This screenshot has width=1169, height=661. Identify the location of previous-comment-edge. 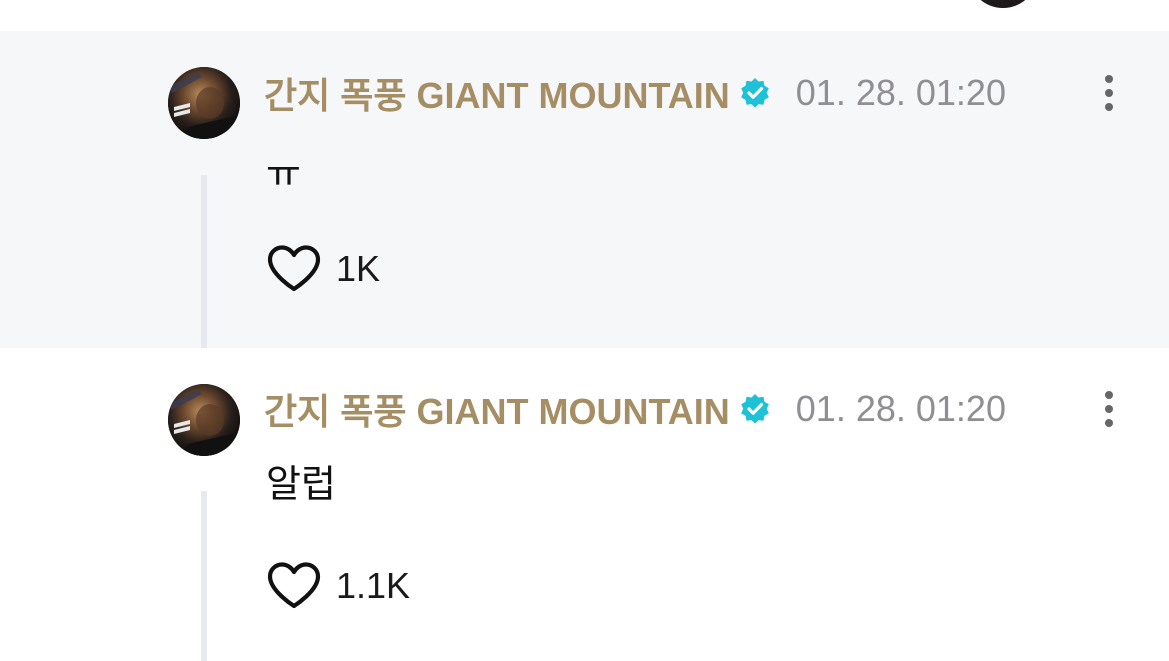
(584, 15).